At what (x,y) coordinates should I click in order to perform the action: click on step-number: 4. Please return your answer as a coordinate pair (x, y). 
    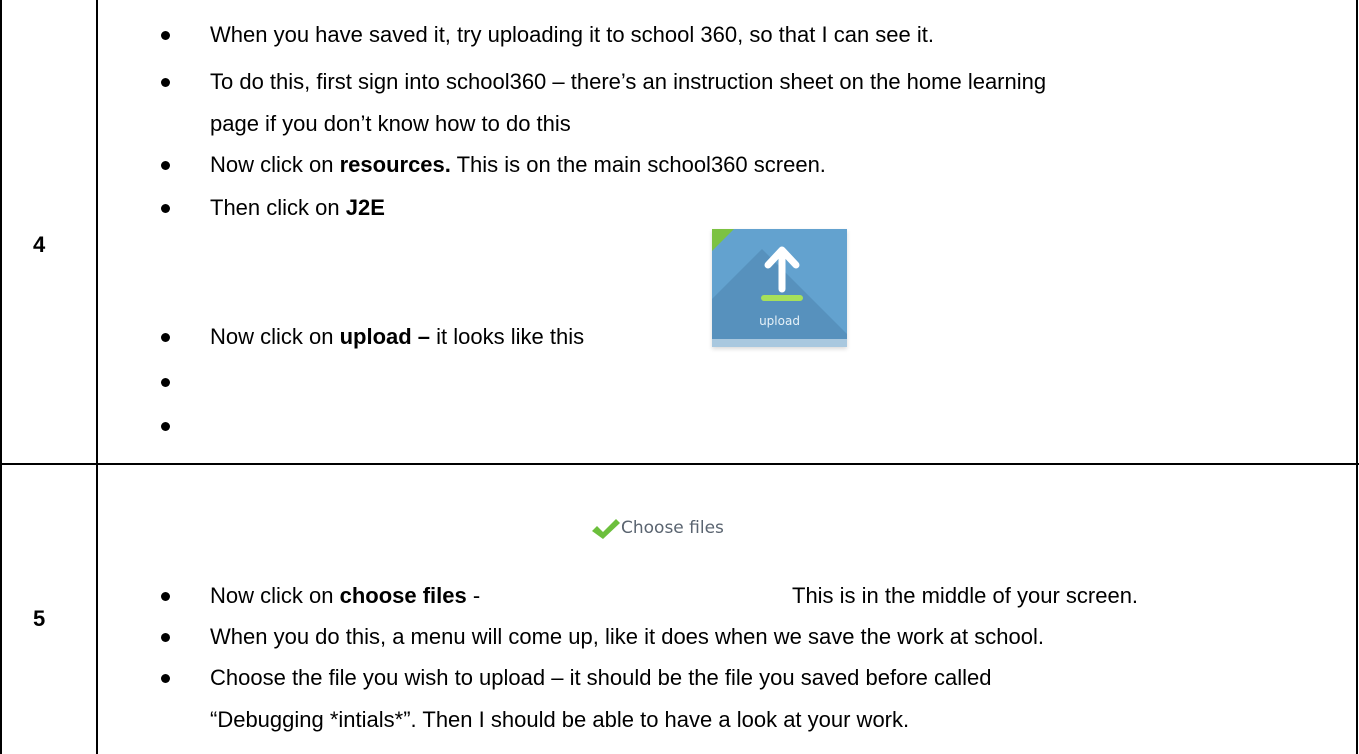
    Looking at the image, I should click on (39, 244).